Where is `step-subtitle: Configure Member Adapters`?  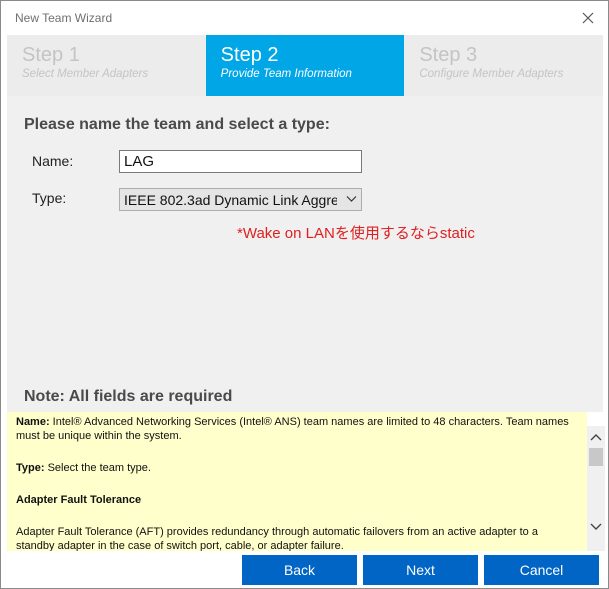
step-subtitle: Configure Member Adapters is located at coordinates (491, 74).